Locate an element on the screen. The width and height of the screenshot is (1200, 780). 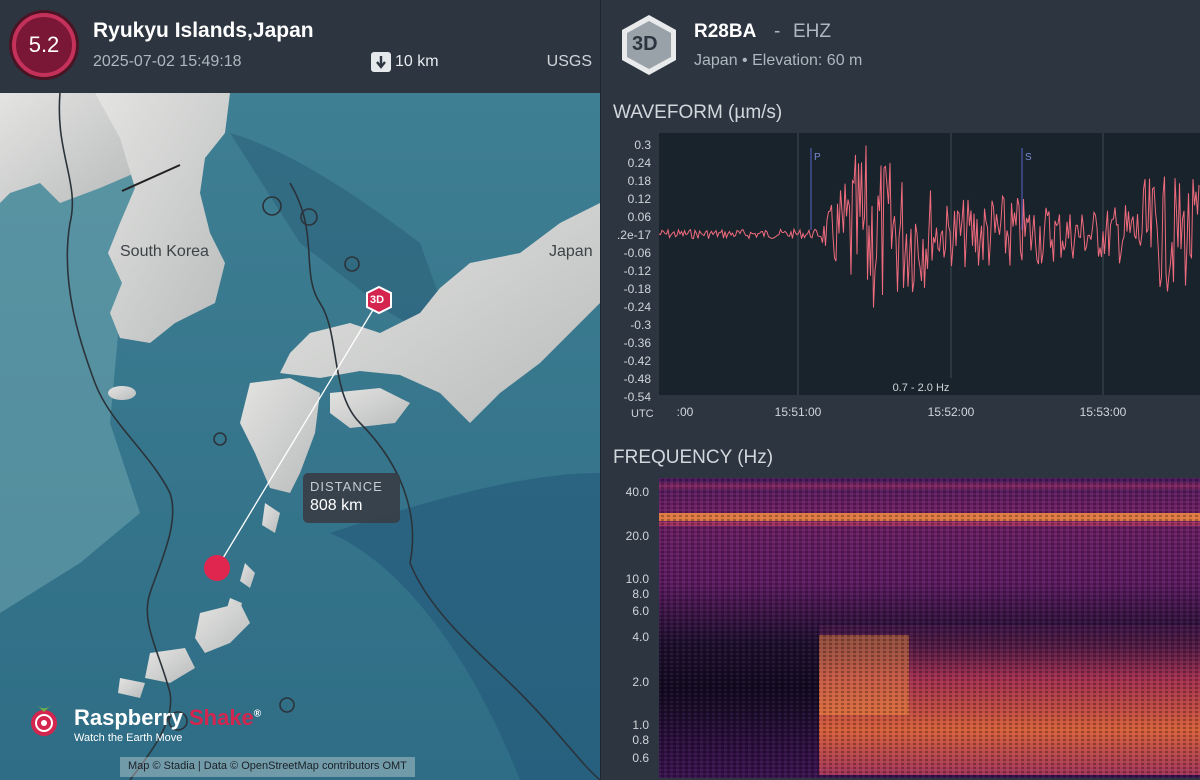
spectrogram-y-ticks: 40.0 20.0 10.08.0 6.0 4.0 2.0 1.00.8 0.6 is located at coordinates (638, 625).